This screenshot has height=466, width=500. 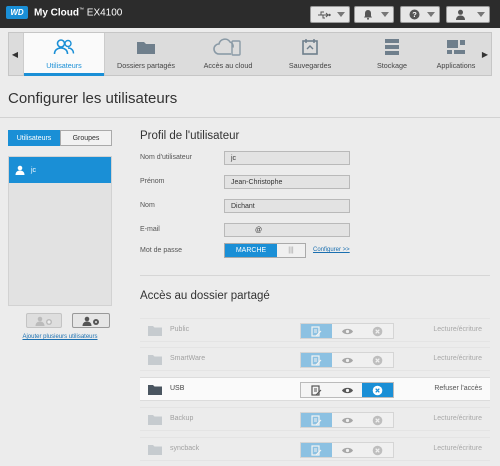 I want to click on toggle-on-label: MARCHE, so click(x=251, y=250).